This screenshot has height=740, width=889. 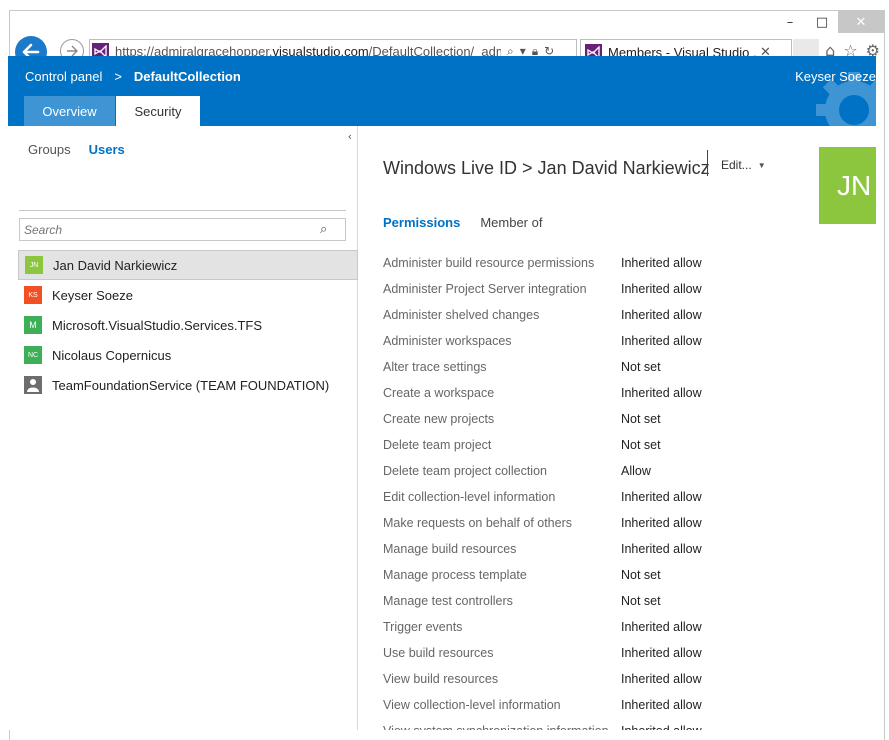 I want to click on table-row: Manage test controllers Not set, so click(x=623, y=601).